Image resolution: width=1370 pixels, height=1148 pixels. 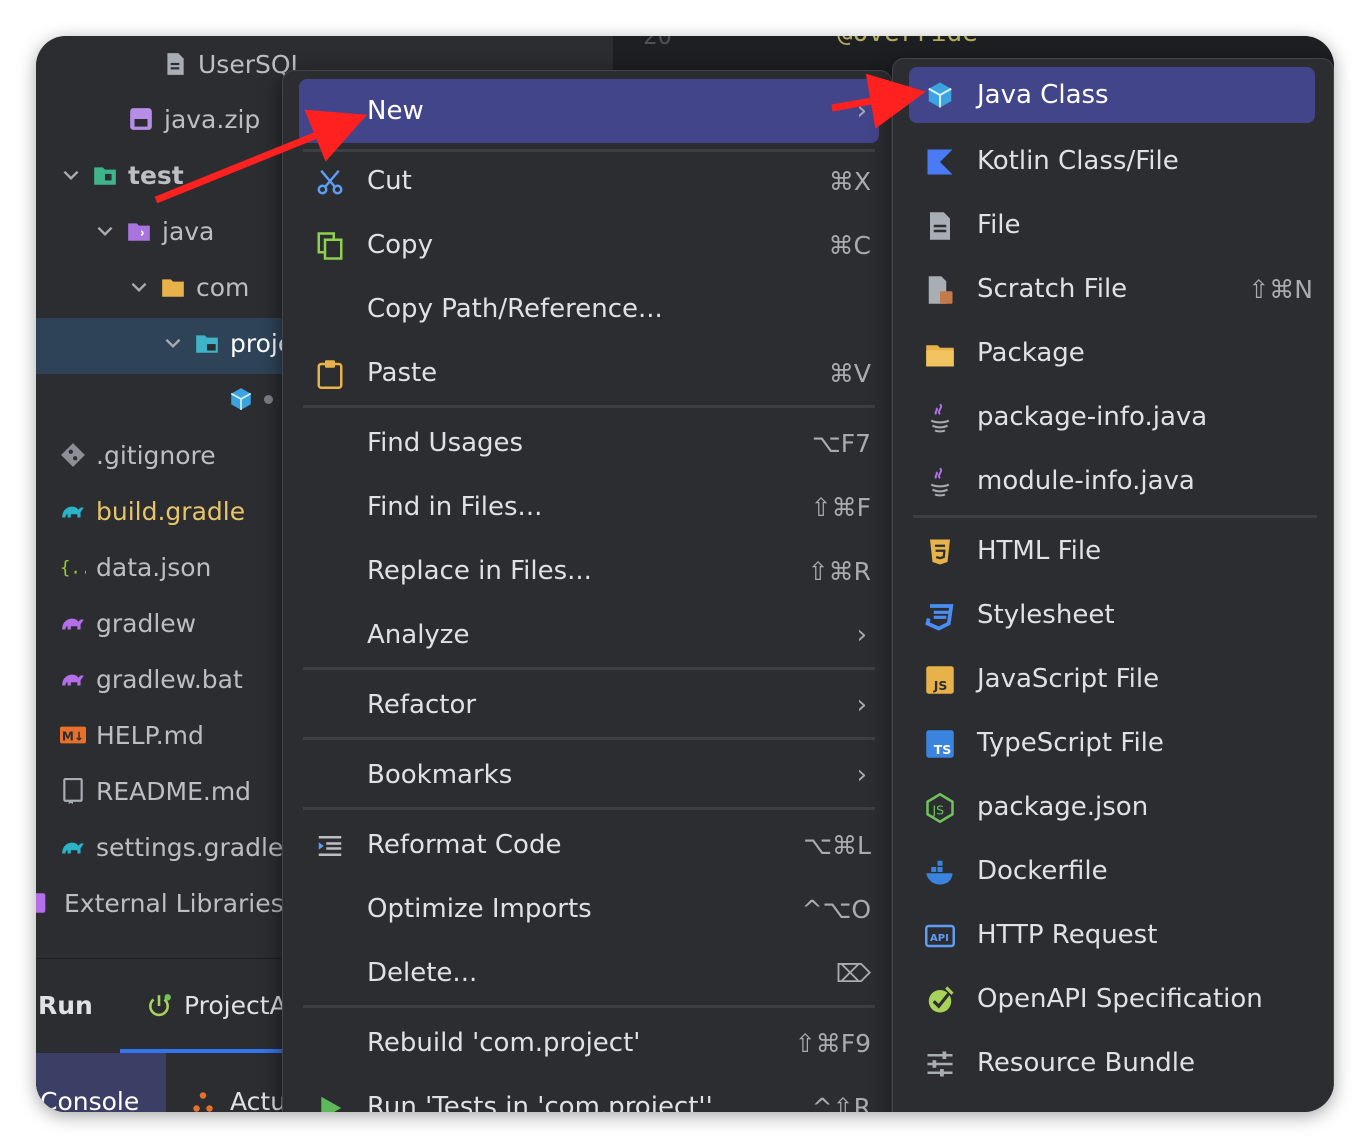 I want to click on submenu-item-resource-bundle: Resource Bundle, so click(x=1115, y=1063).